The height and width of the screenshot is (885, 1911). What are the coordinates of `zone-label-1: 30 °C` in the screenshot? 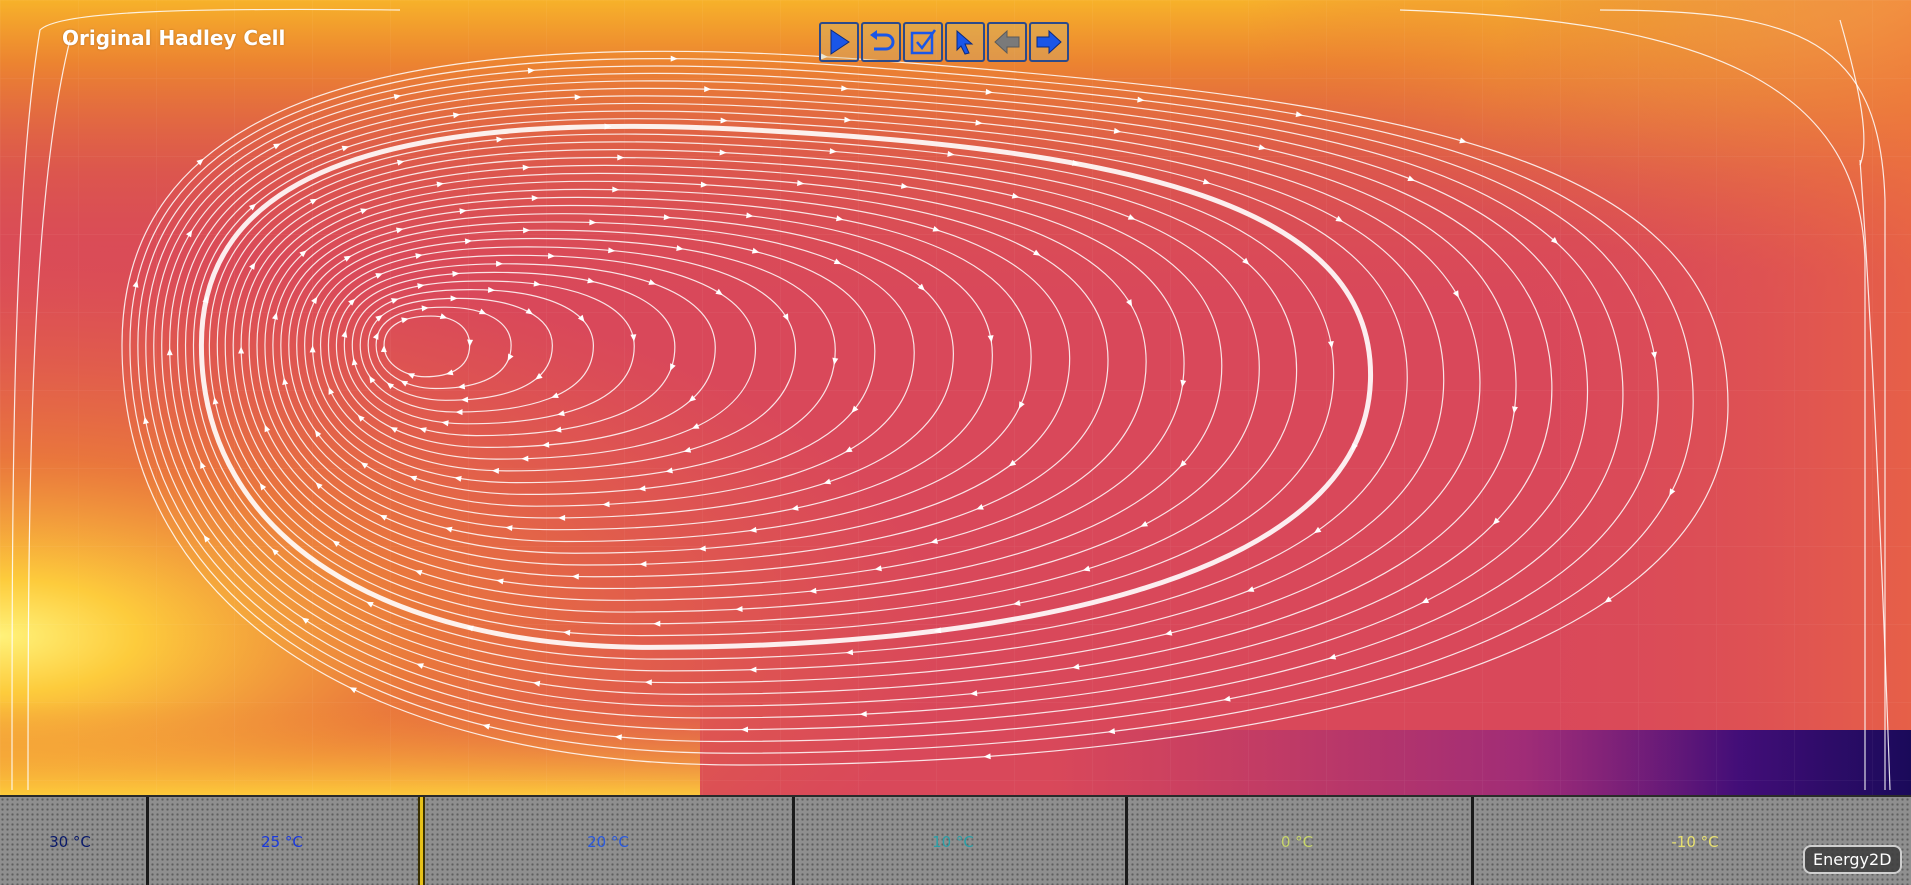 It's located at (70, 842).